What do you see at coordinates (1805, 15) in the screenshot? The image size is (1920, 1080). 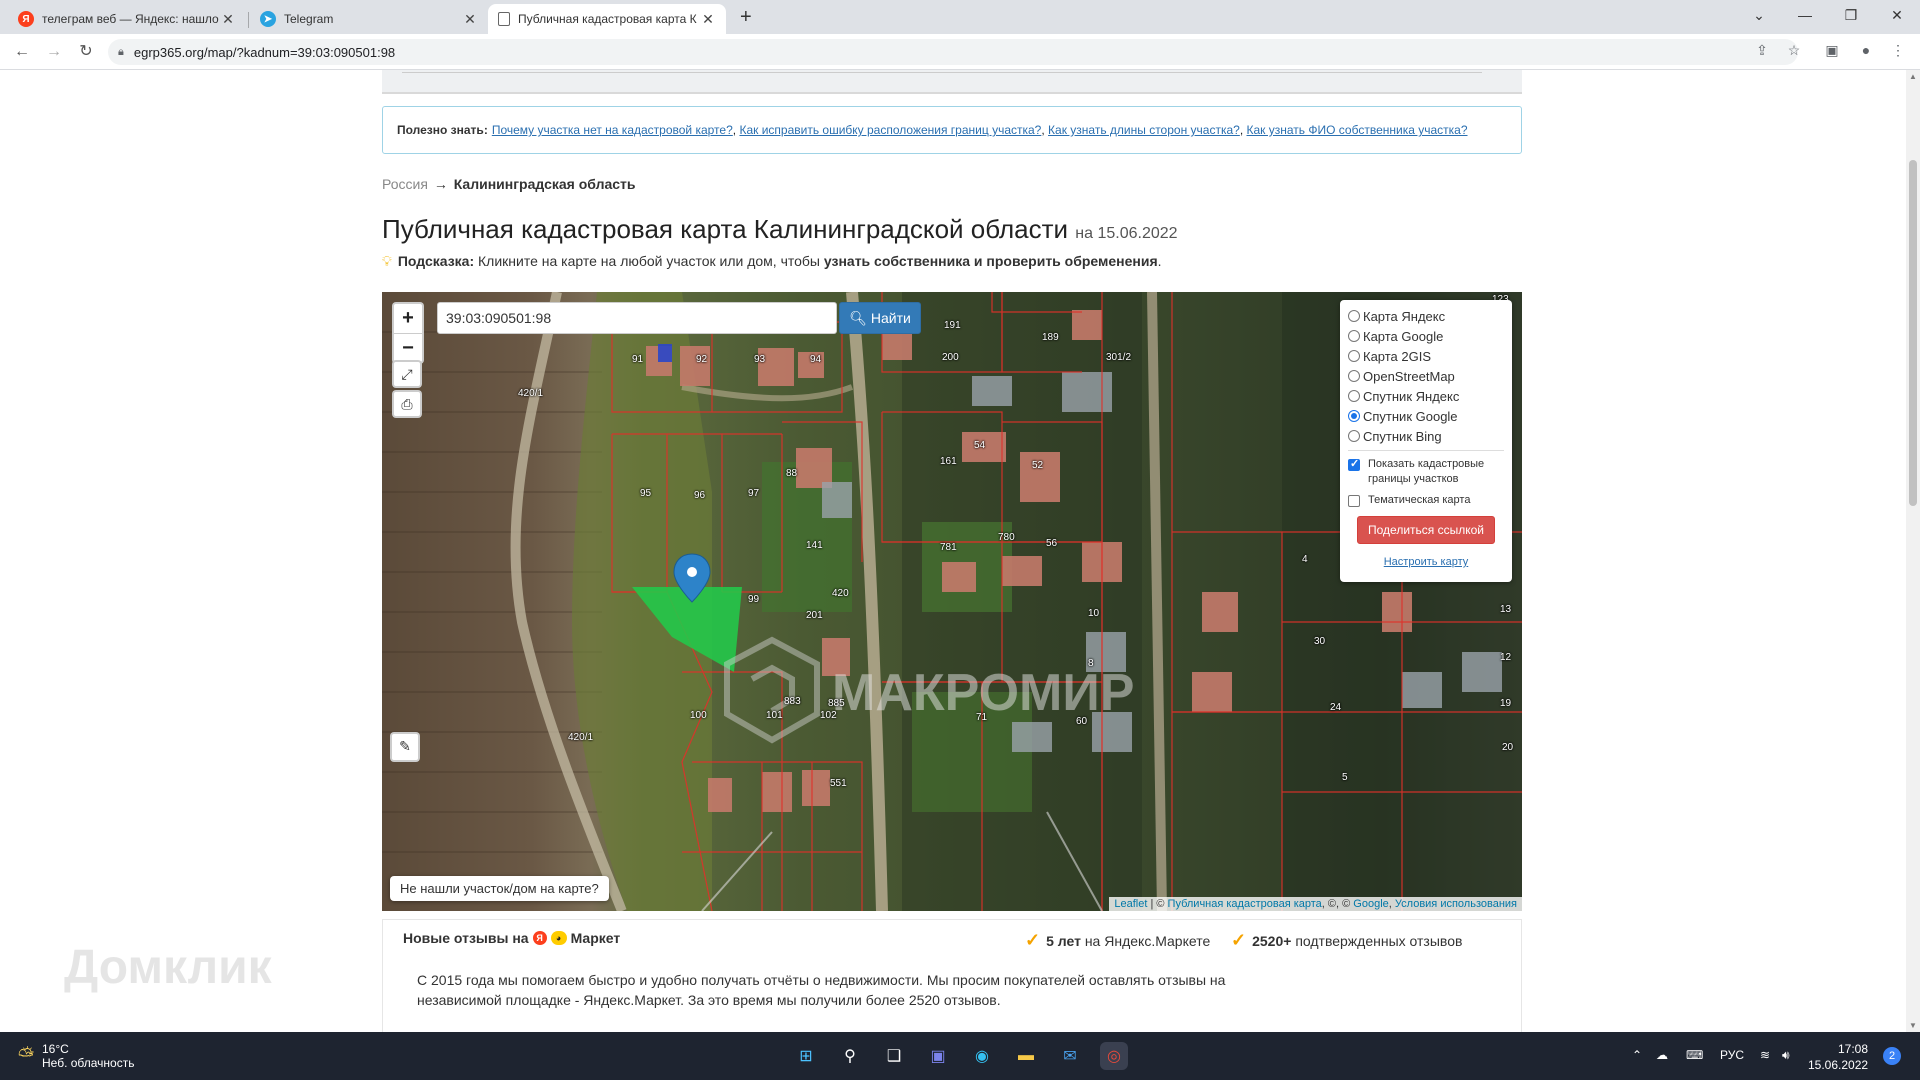 I see `minimize-icon: —` at bounding box center [1805, 15].